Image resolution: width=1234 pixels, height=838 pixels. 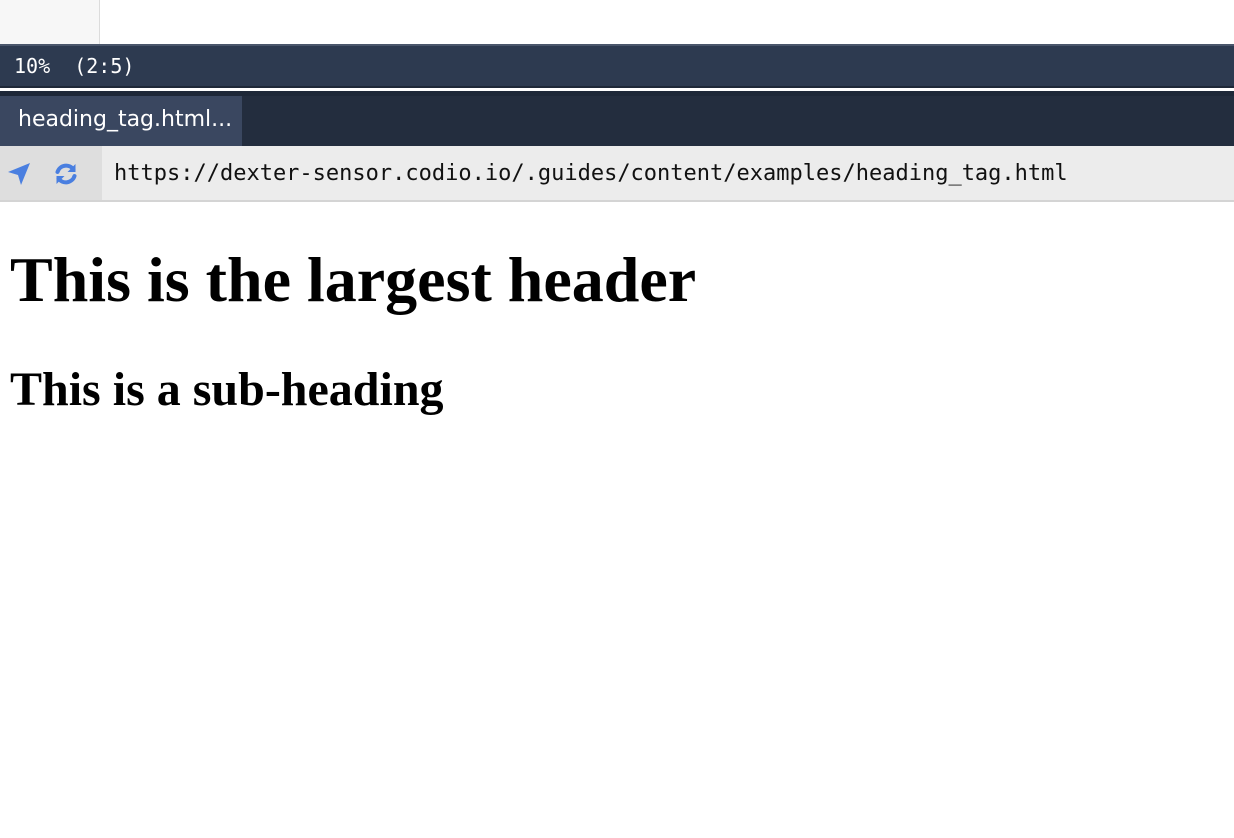 What do you see at coordinates (617, 22) in the screenshot?
I see `editor-area` at bounding box center [617, 22].